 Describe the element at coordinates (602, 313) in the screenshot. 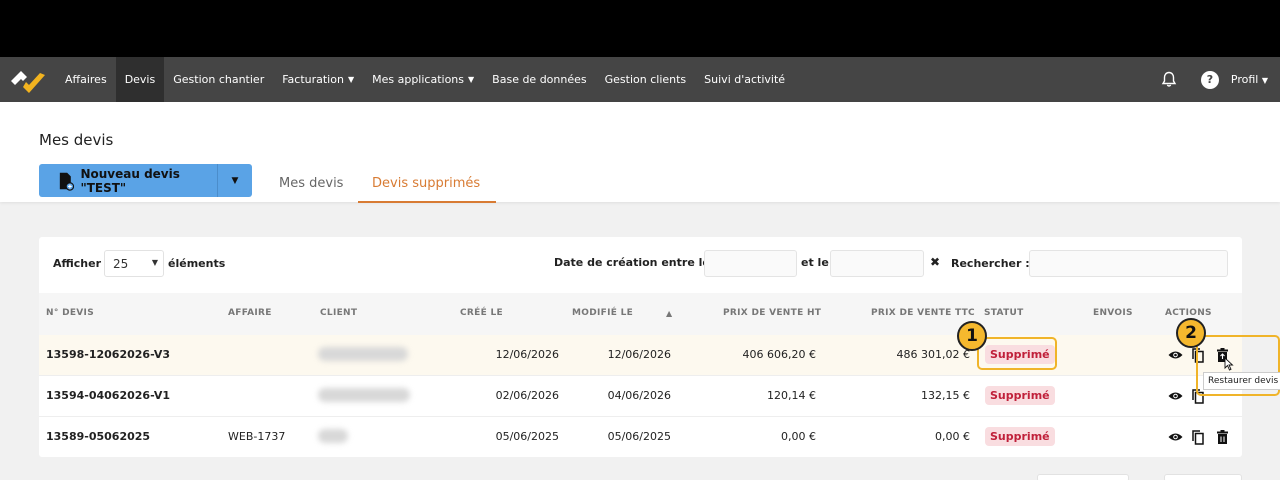

I see `col-modifie-le: MODIFIÉ LE` at that location.